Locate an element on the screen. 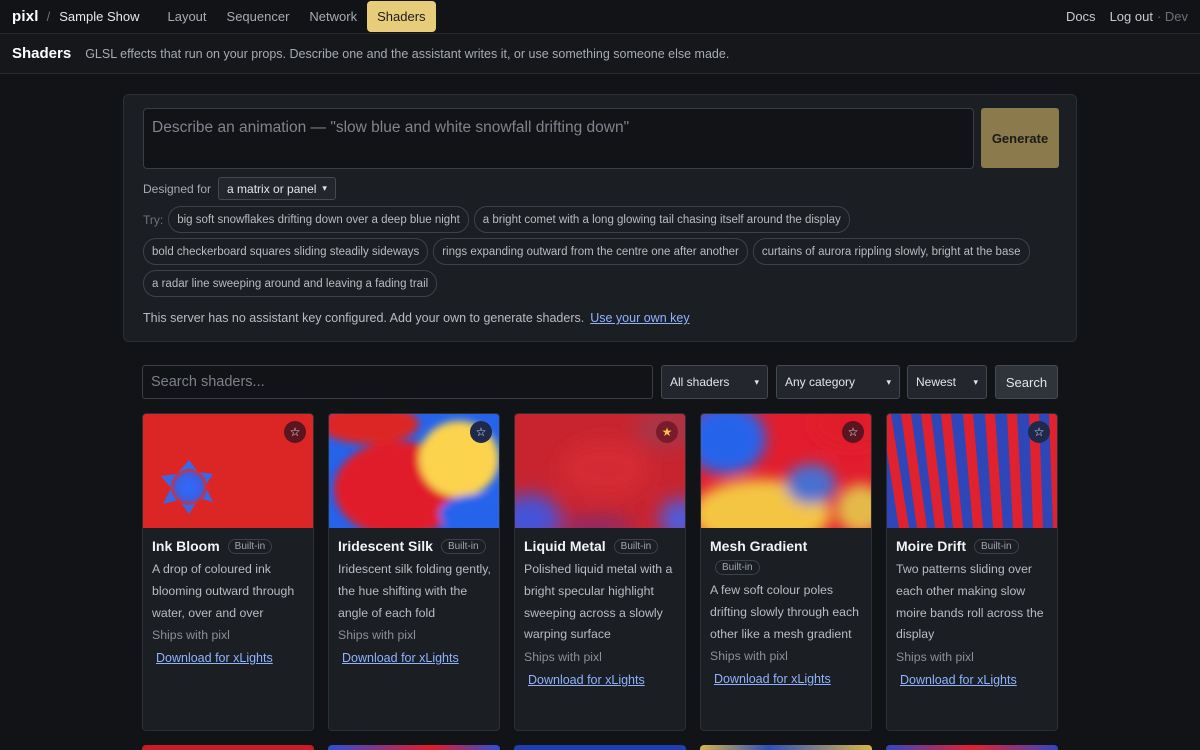  designed-for-select: a matrix or panel ▾ is located at coordinates (277, 188).